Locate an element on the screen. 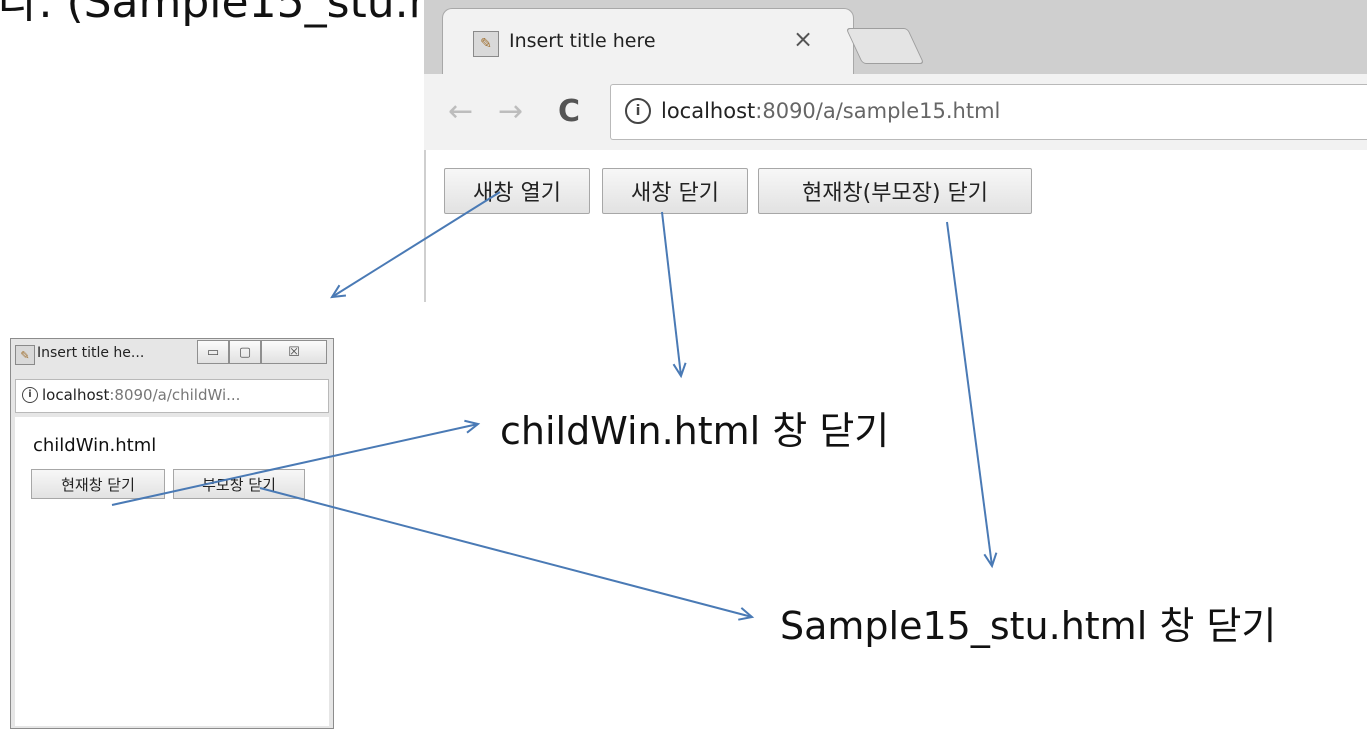  arrow-child-parent is located at coordinates (507, 554).